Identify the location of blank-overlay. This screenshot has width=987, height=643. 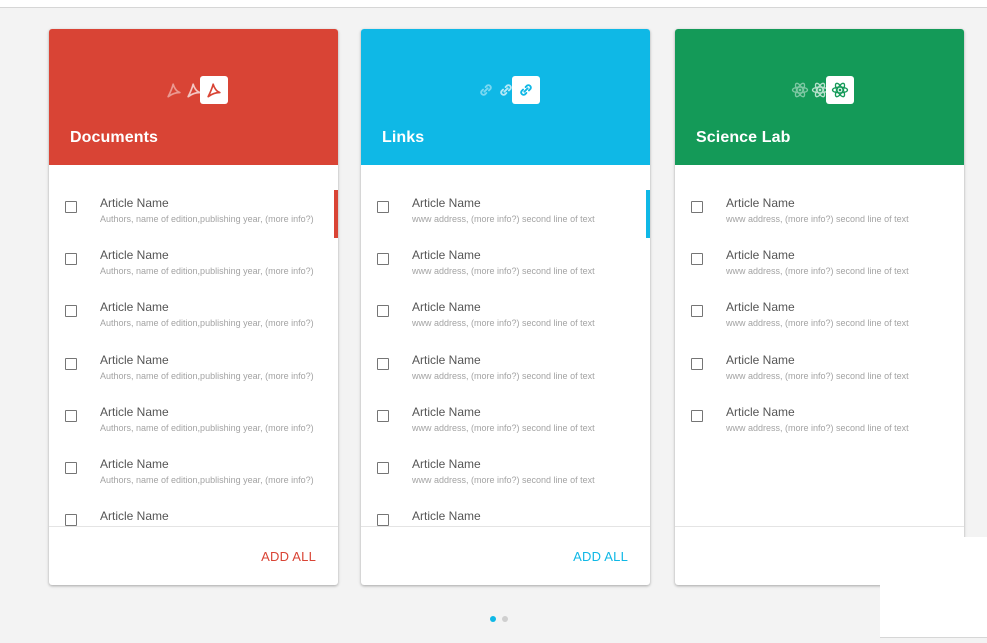
(933, 587).